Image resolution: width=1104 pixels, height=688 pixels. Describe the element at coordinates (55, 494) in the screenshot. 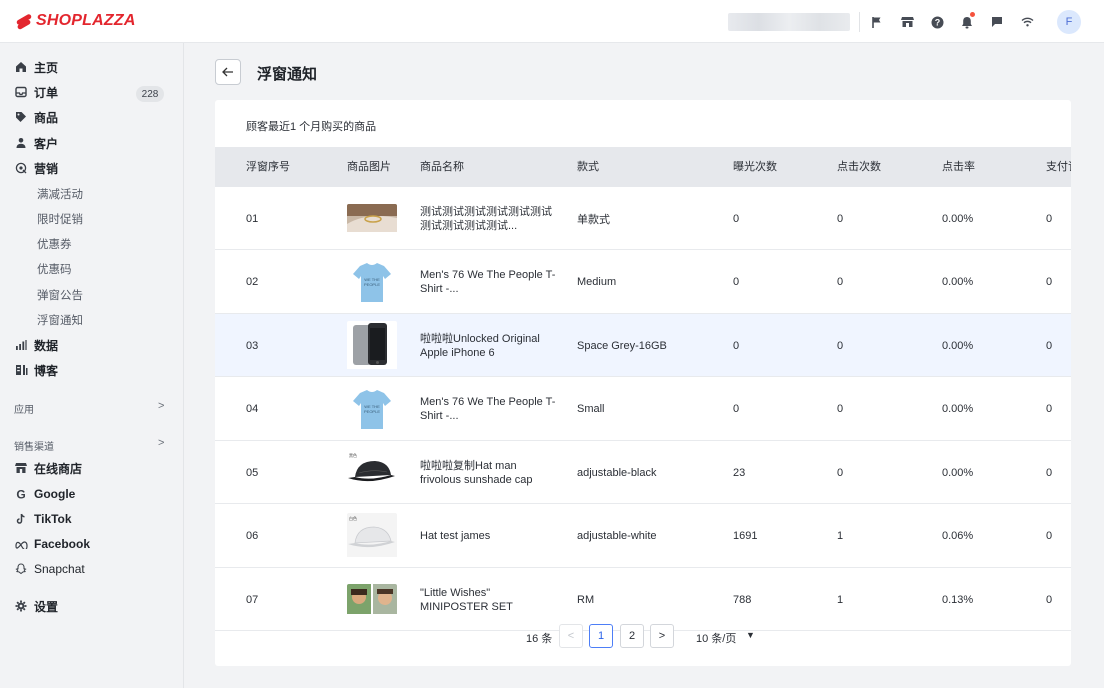

I see `sidebar-item-label: Google` at that location.